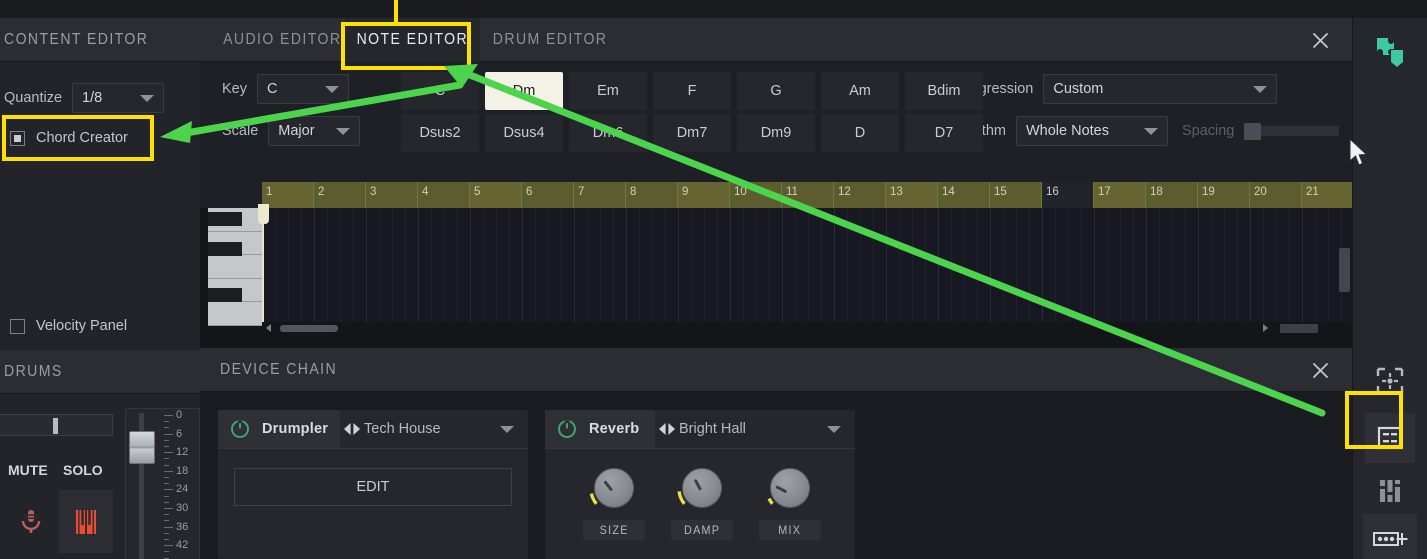  I want to click on ruler-bar: 1, so click(288, 195).